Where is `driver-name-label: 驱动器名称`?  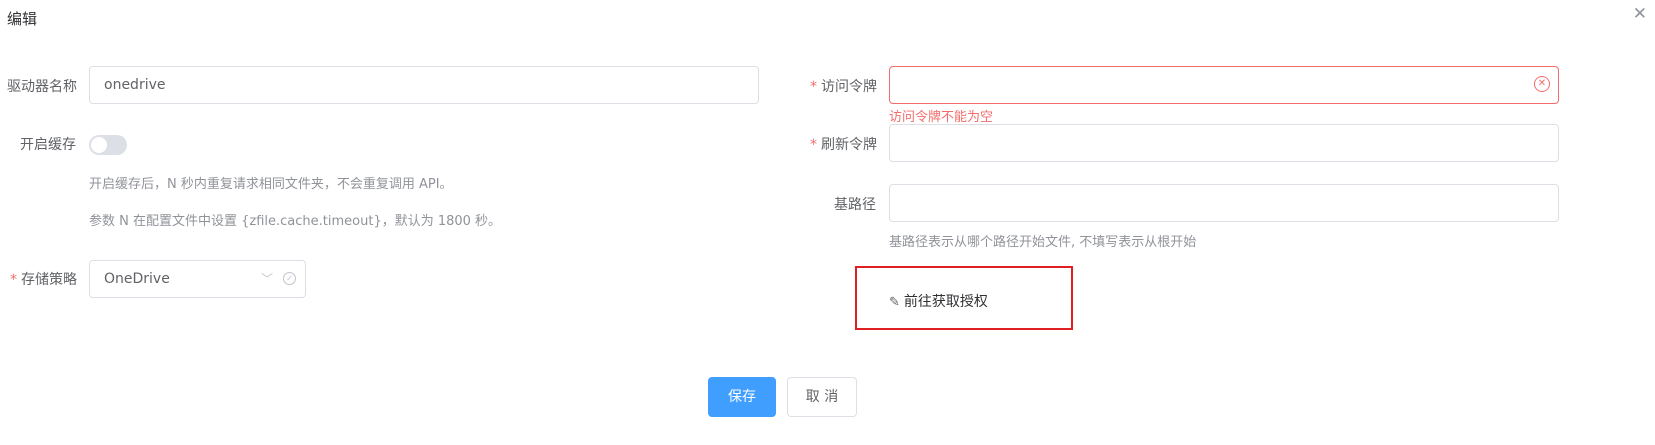 driver-name-label: 驱动器名称 is located at coordinates (42, 87).